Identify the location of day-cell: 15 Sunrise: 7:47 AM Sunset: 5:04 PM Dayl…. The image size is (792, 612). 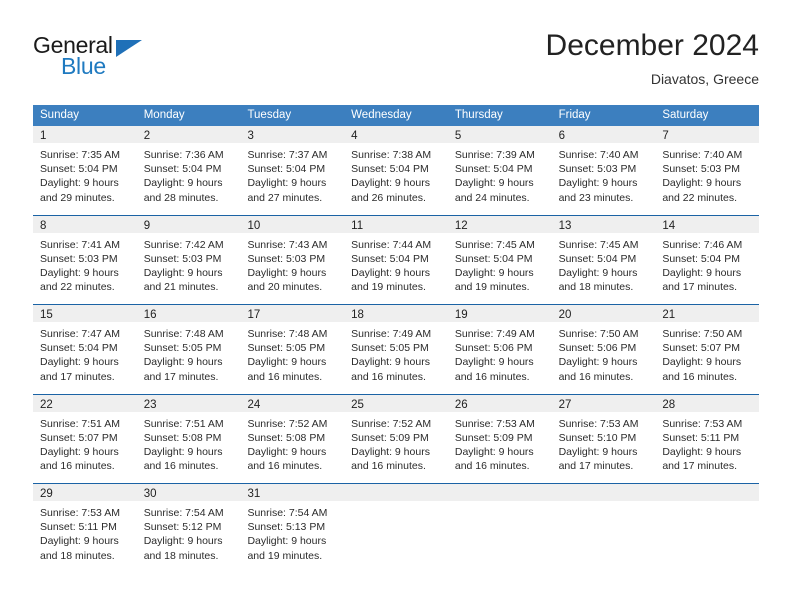
(85, 349).